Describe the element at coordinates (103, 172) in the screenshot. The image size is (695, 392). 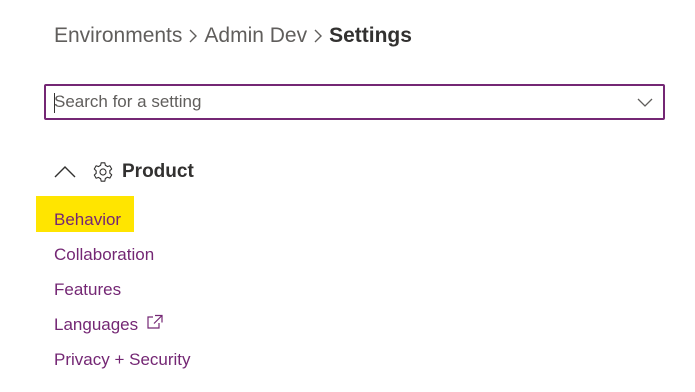
I see `gear-icon` at that location.